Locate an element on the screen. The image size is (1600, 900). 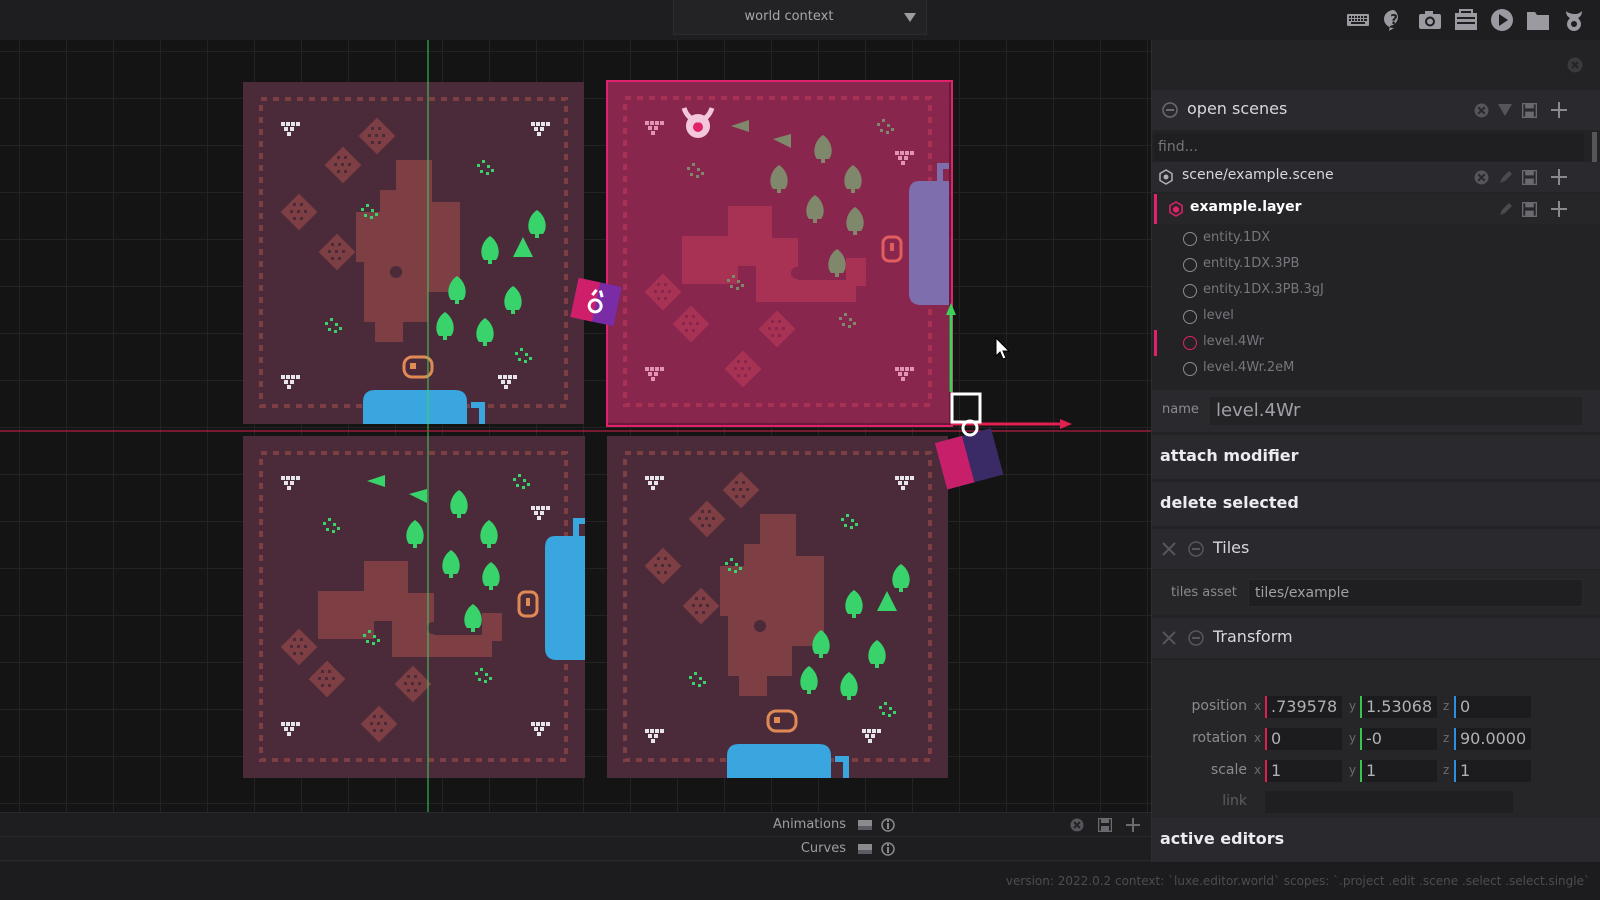
tile-top-right-selected is located at coordinates (780, 254).